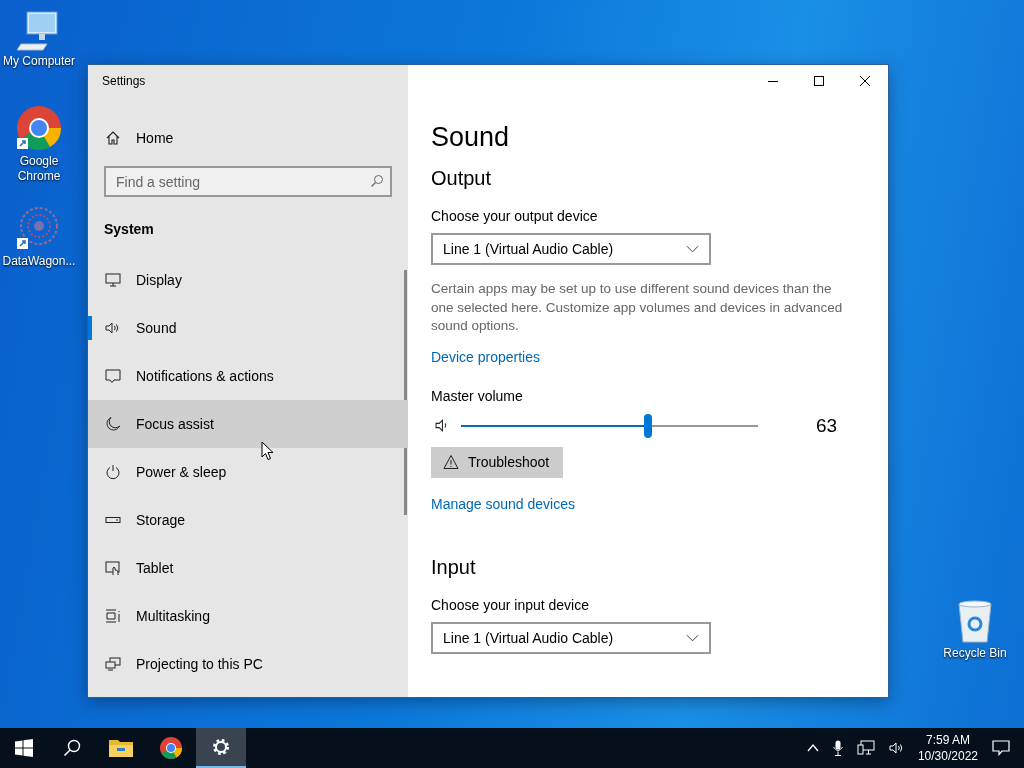 Image resolution: width=1024 pixels, height=768 pixels. I want to click on window-title: Settings, so click(124, 81).